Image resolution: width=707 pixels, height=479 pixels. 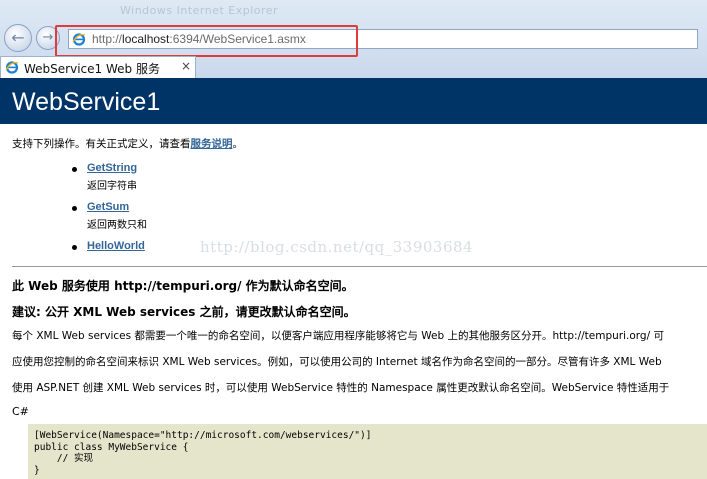 What do you see at coordinates (186, 66) in the screenshot?
I see `tab-close-button: ×` at bounding box center [186, 66].